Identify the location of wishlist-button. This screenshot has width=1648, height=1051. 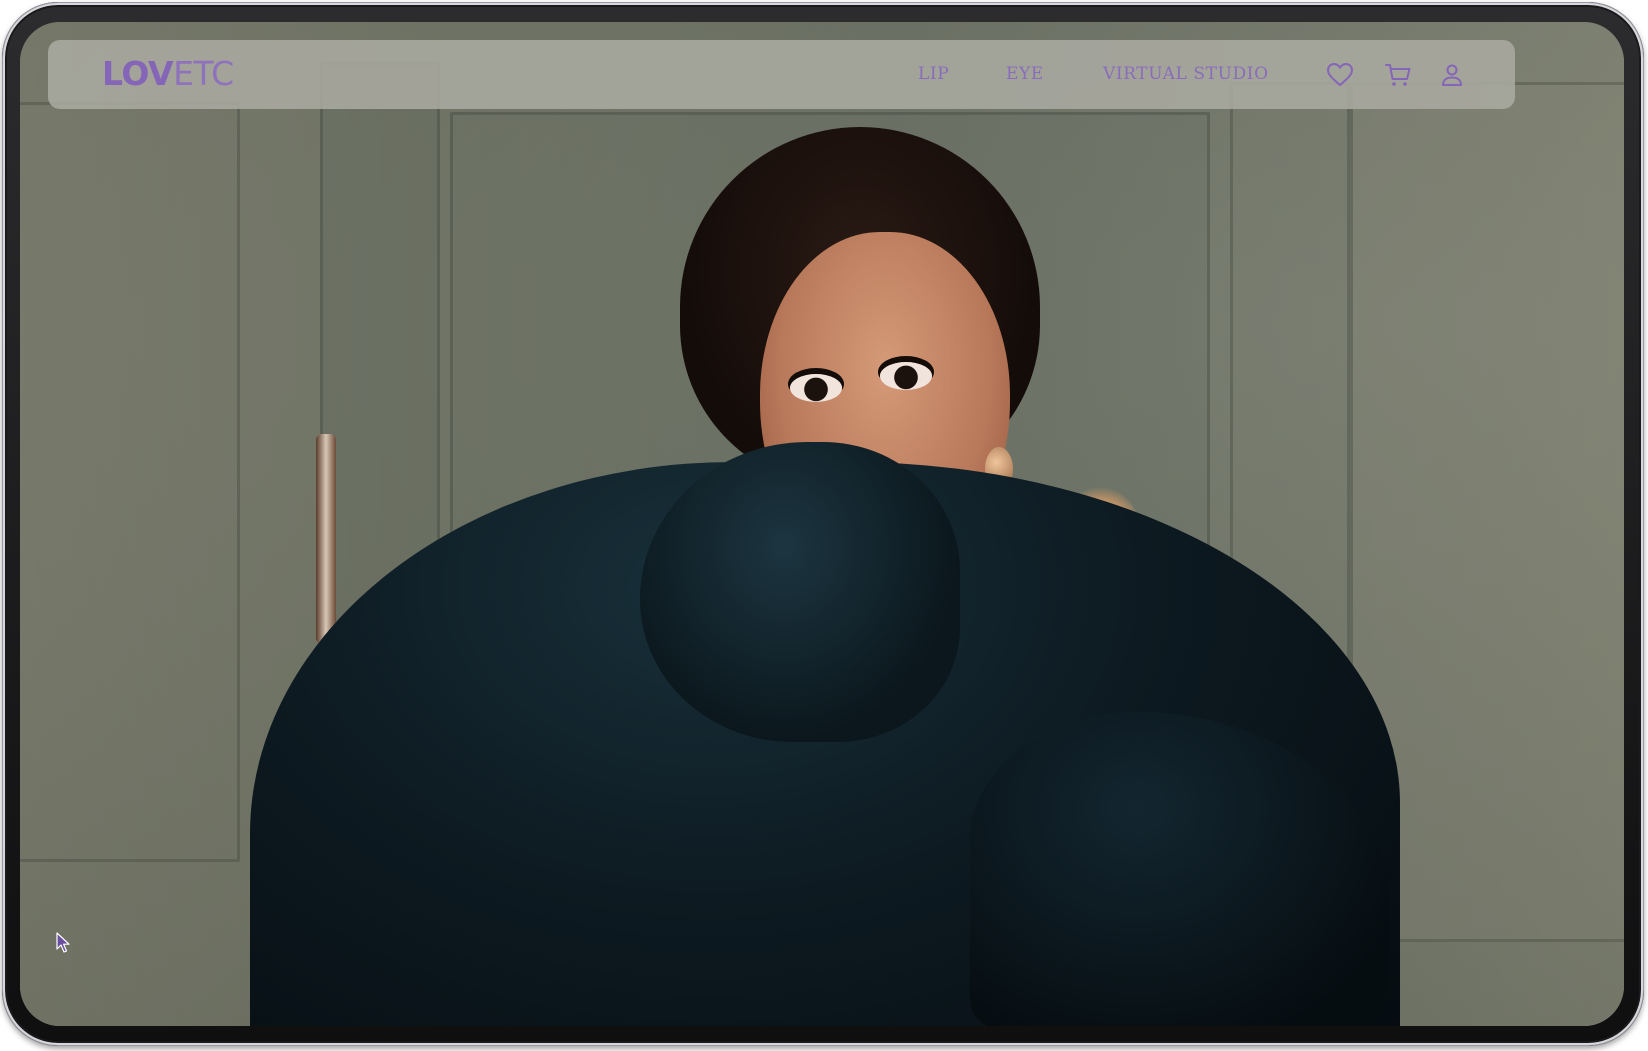
(1340, 75).